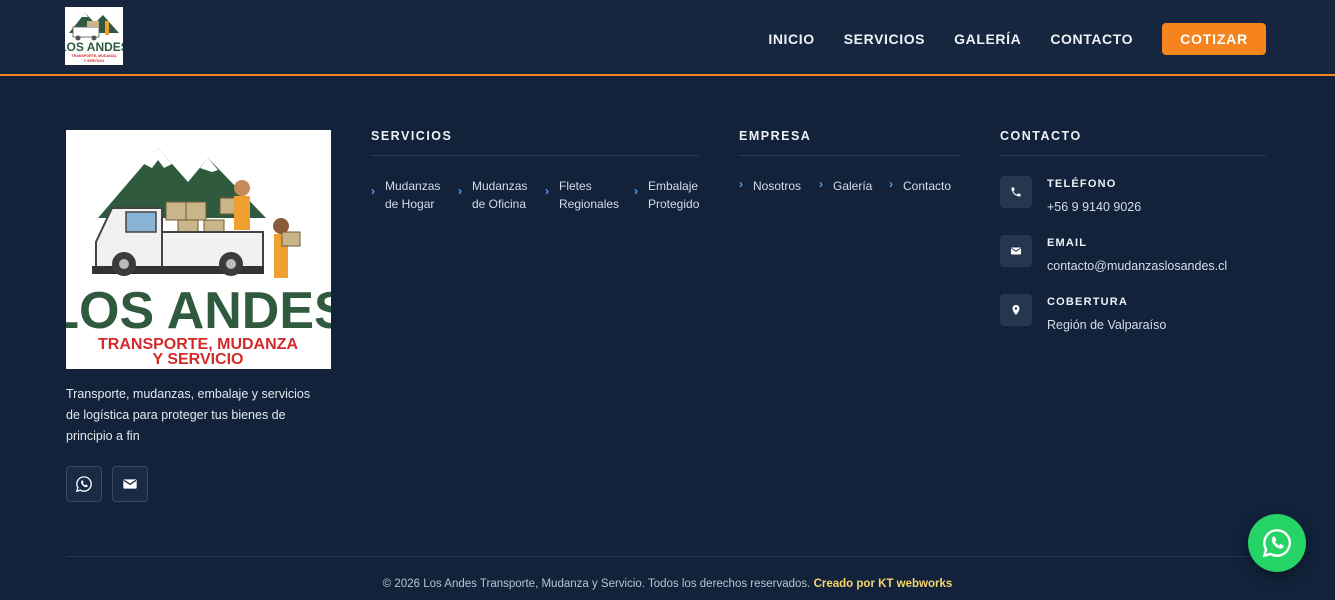  Describe the element at coordinates (884, 39) in the screenshot. I see `nav-servicios: SERVICIOS` at that location.